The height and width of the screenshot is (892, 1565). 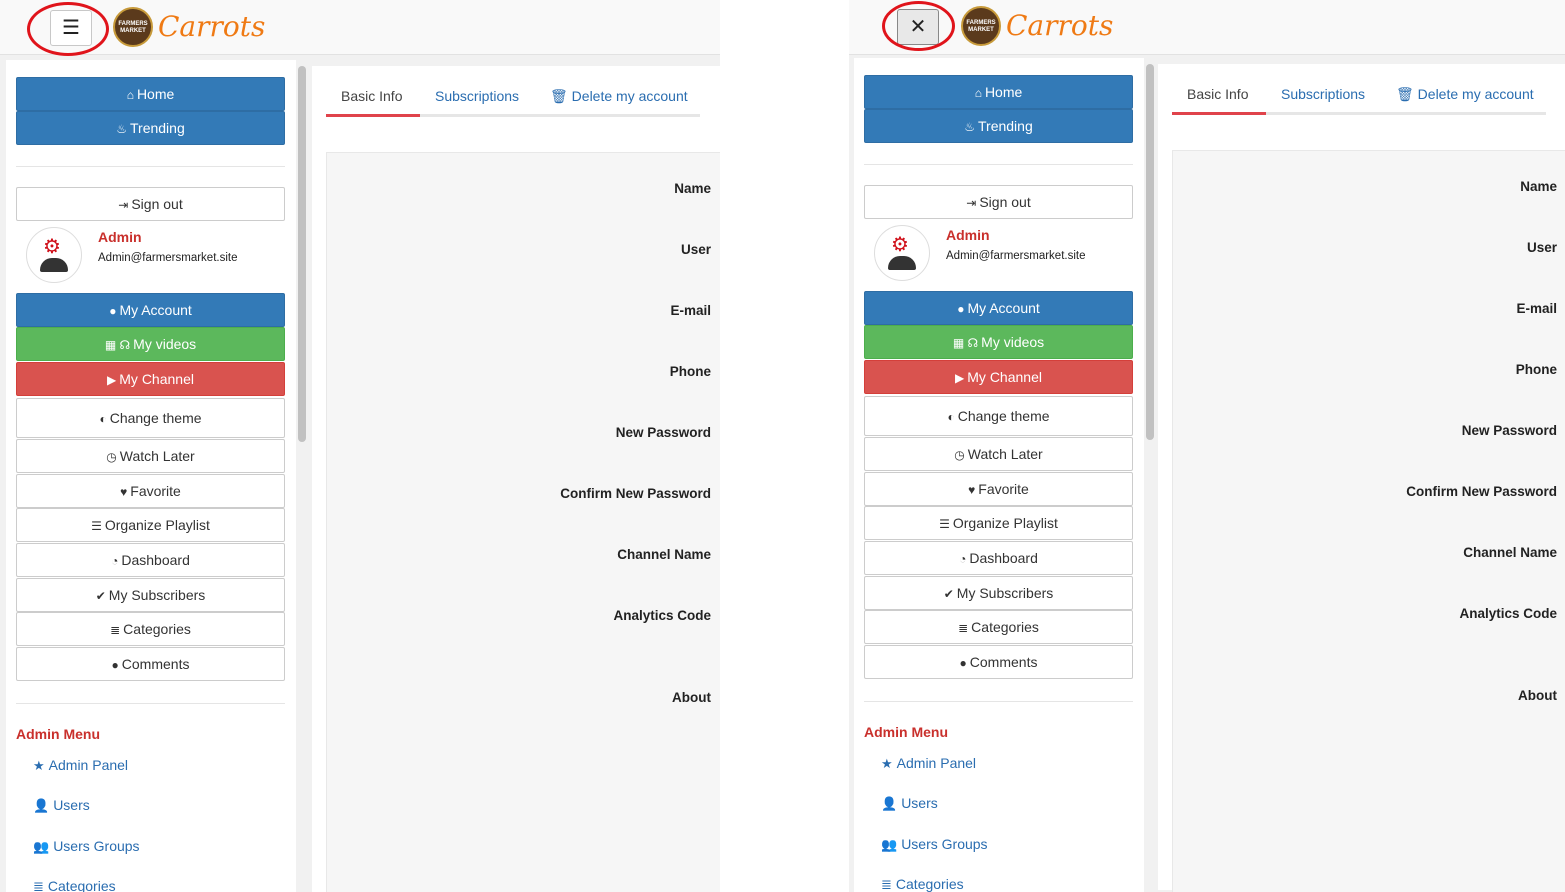 I want to click on play-circle-icon: ▶, so click(x=112, y=380).